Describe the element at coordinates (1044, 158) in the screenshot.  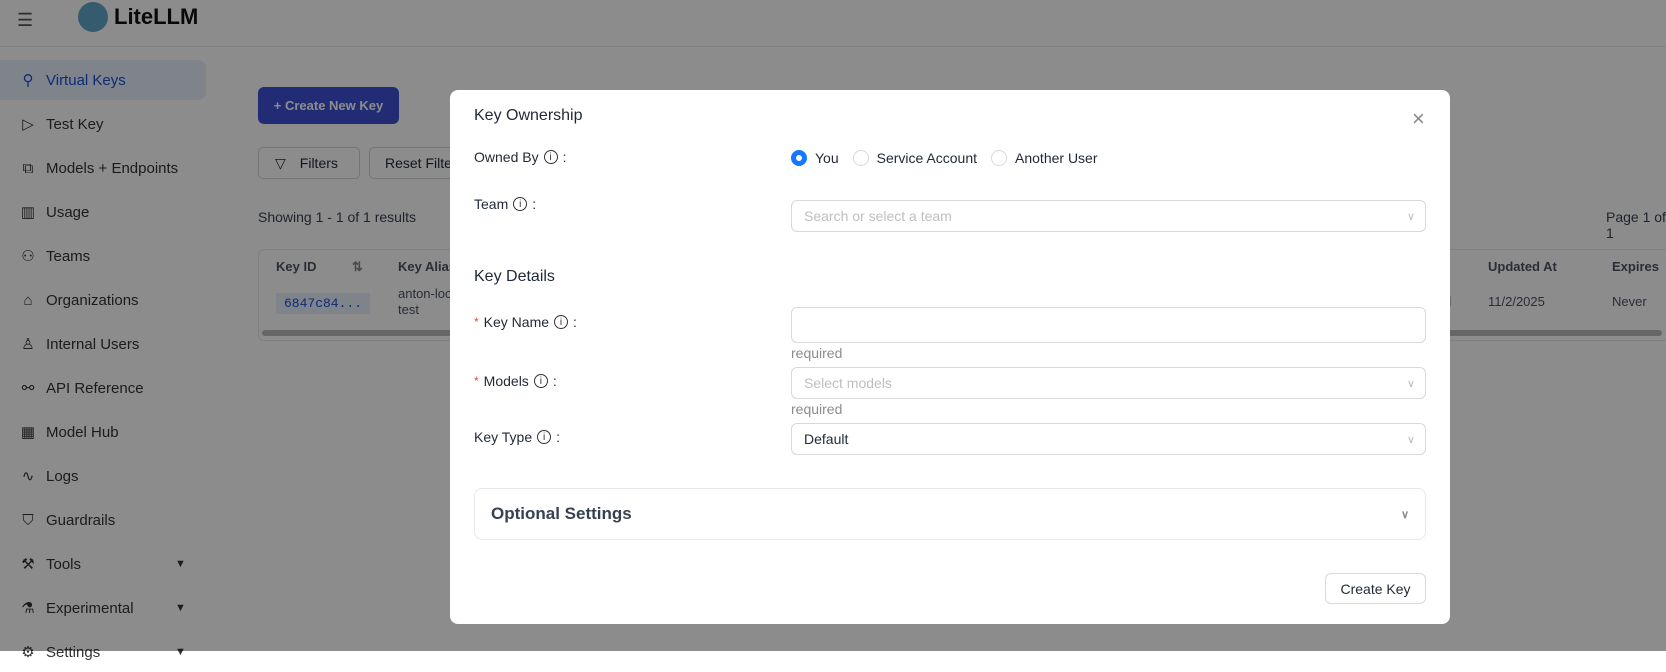
I see `radio-another-user: Another User` at that location.